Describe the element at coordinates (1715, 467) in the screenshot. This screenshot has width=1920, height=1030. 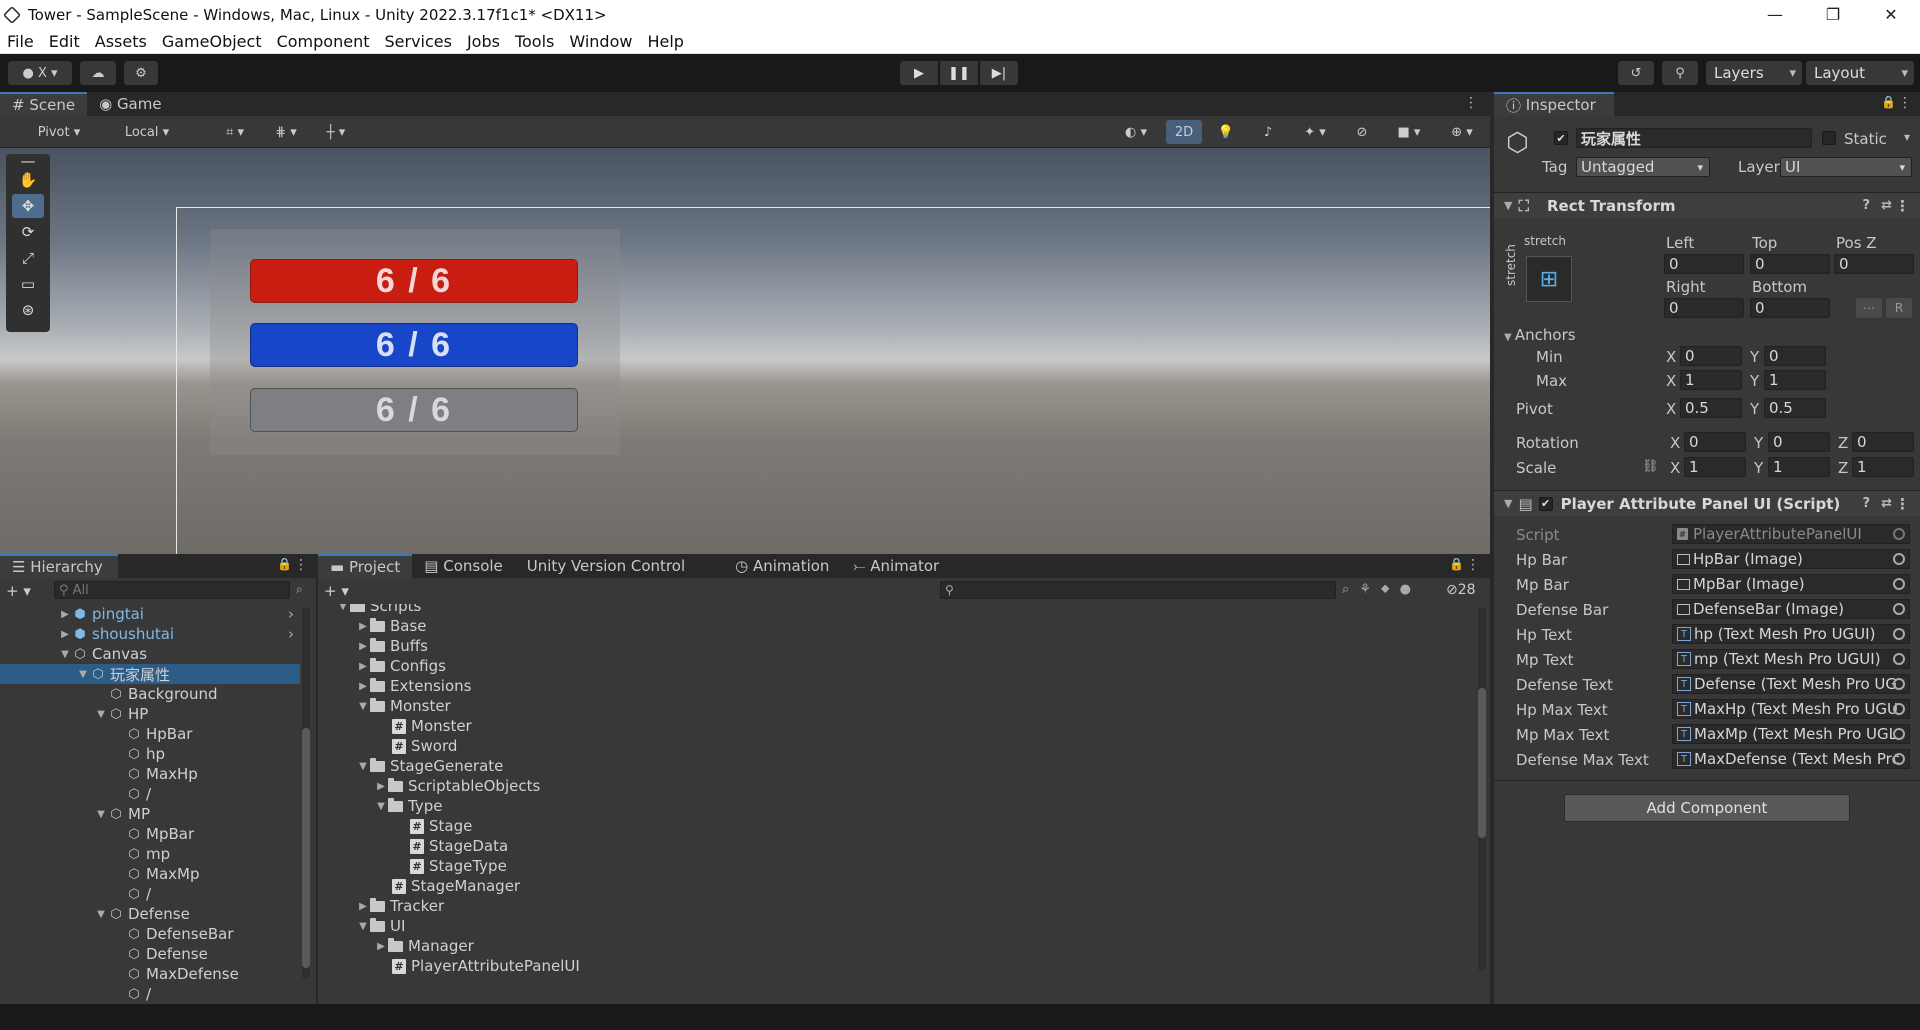
I see `scale-x-field: 1` at that location.